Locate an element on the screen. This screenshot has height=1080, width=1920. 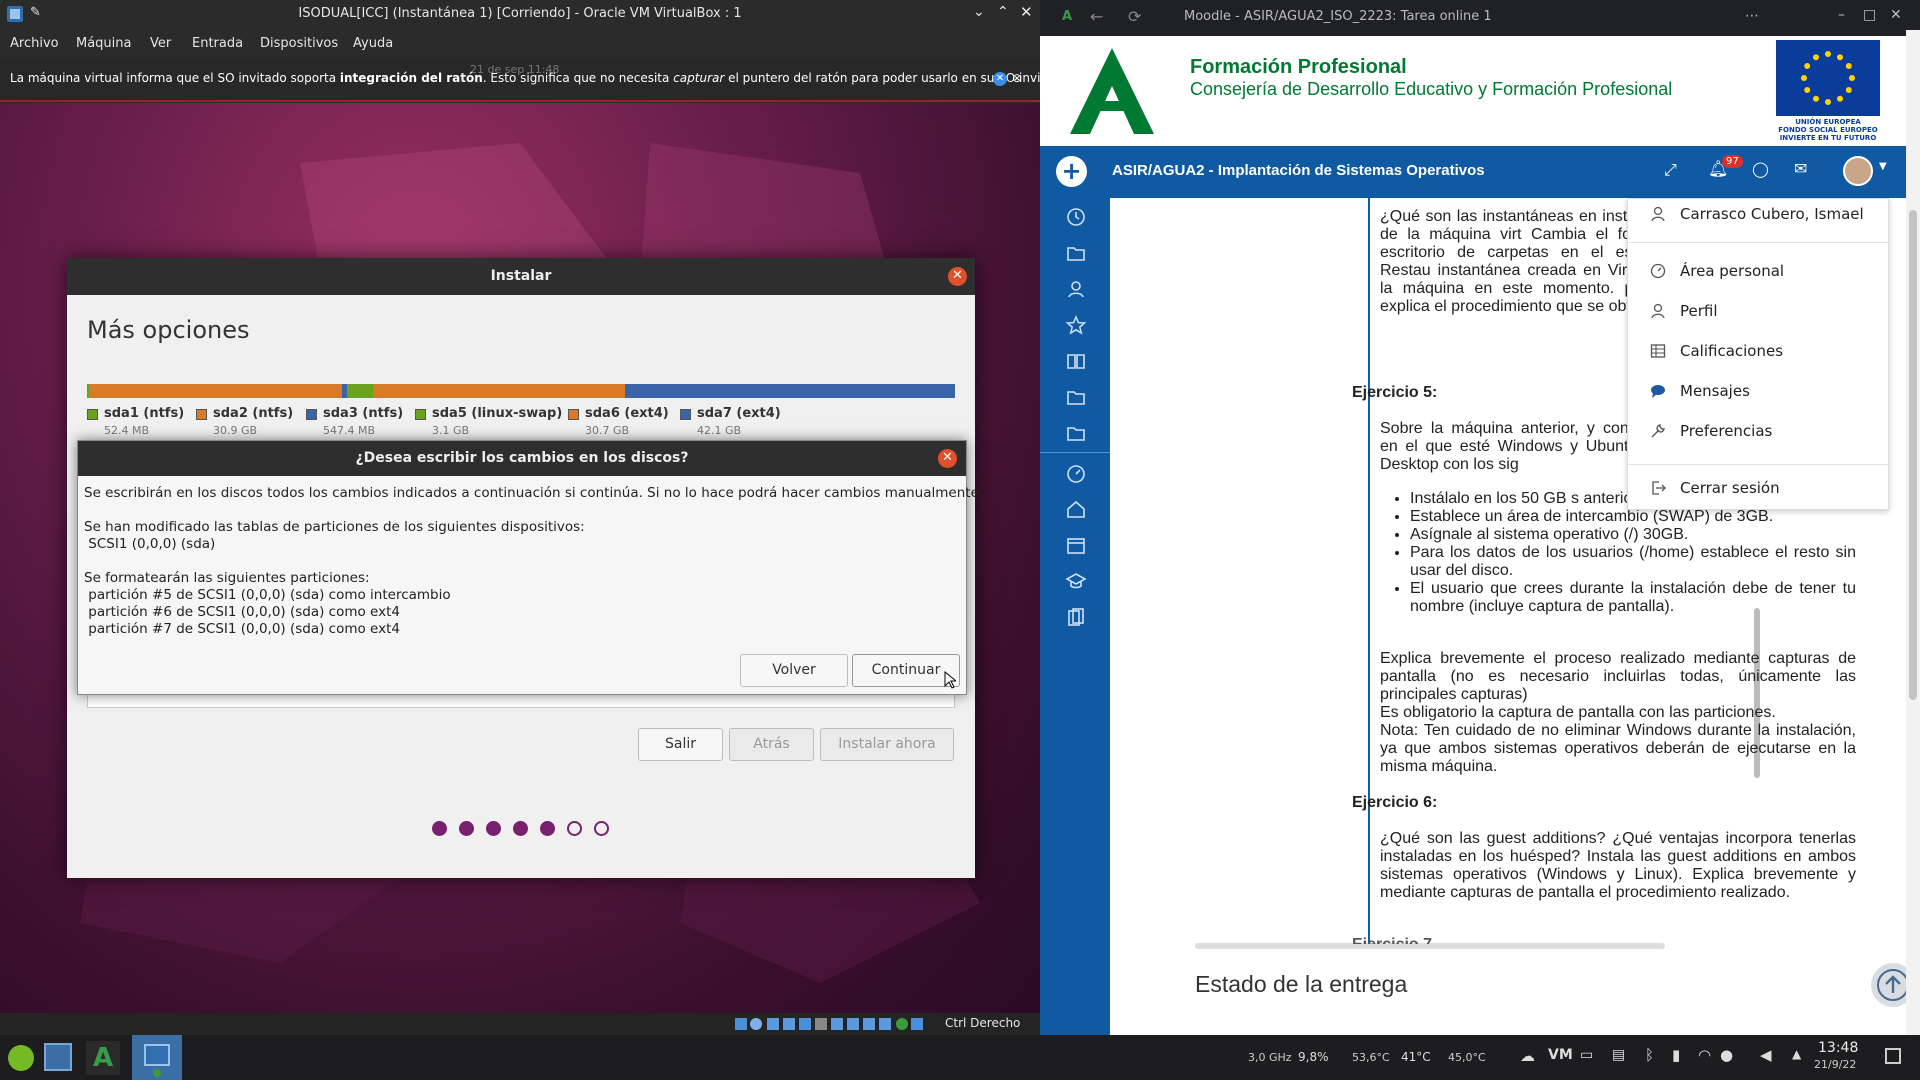
back-button: Atrás is located at coordinates (771, 744).